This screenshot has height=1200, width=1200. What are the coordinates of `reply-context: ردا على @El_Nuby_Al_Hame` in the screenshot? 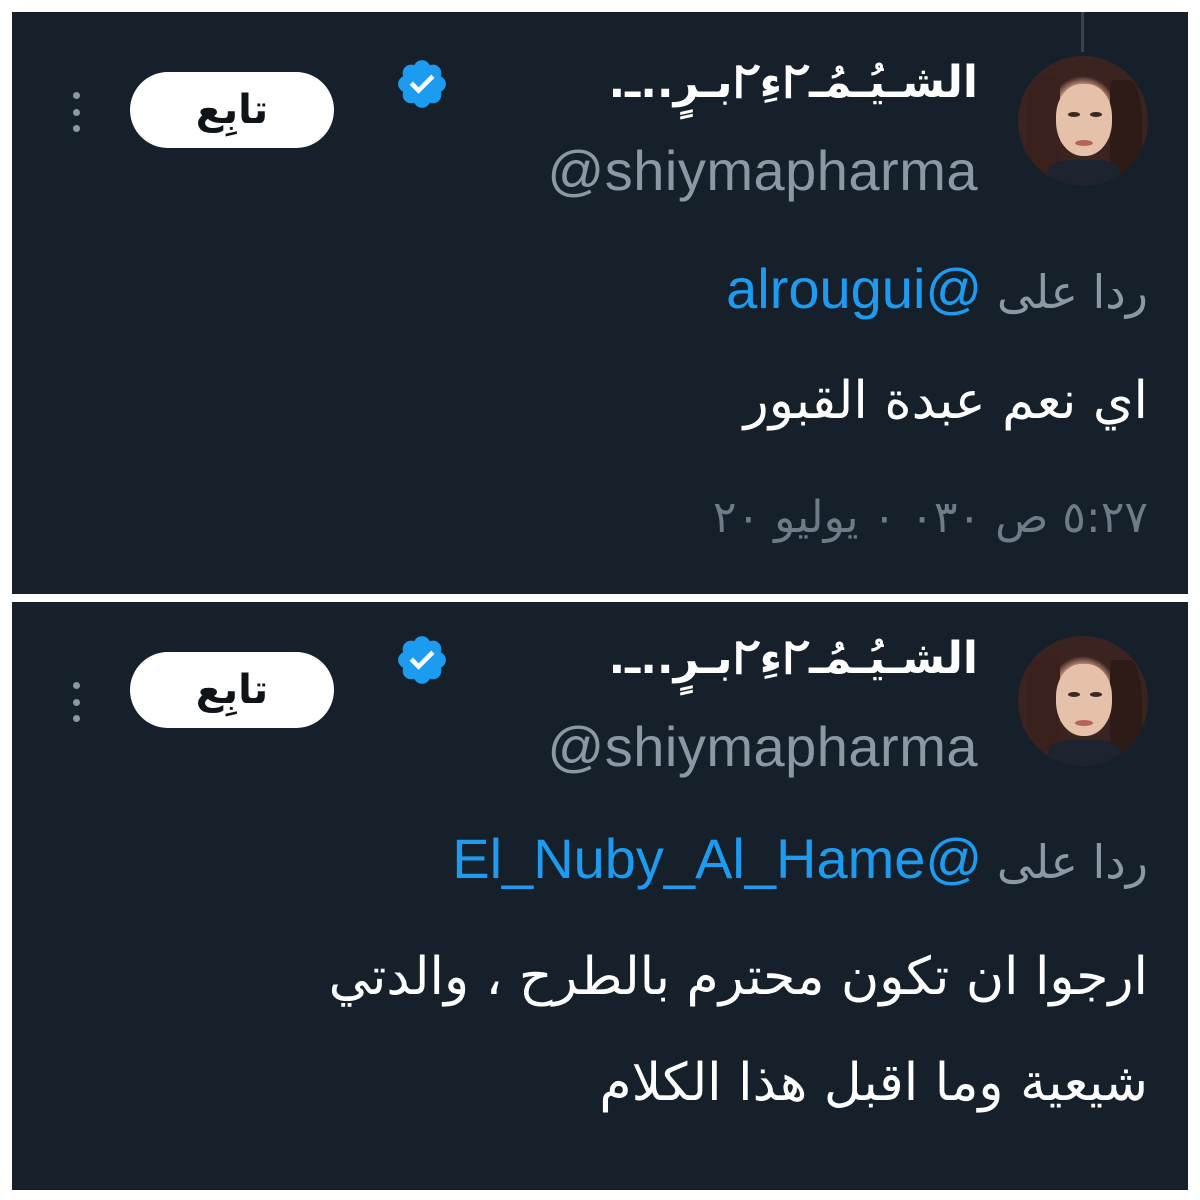 It's located at (800, 858).